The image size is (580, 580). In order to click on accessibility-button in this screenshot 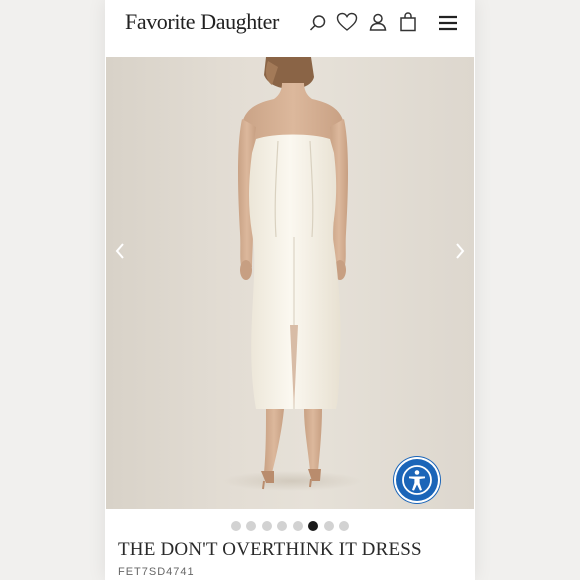, I will do `click(417, 480)`.